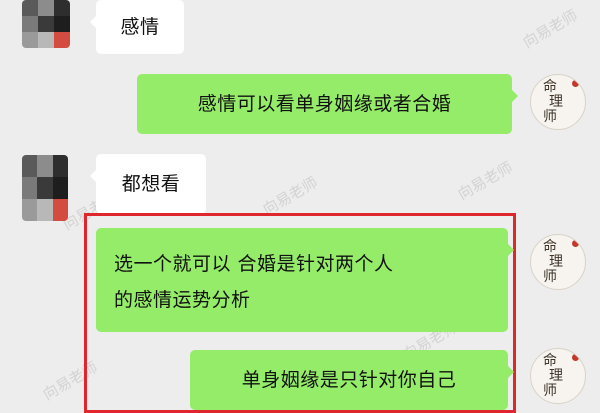  What do you see at coordinates (349, 380) in the screenshot?
I see `message-text: 单身姻缘是只针对你自己` at bounding box center [349, 380].